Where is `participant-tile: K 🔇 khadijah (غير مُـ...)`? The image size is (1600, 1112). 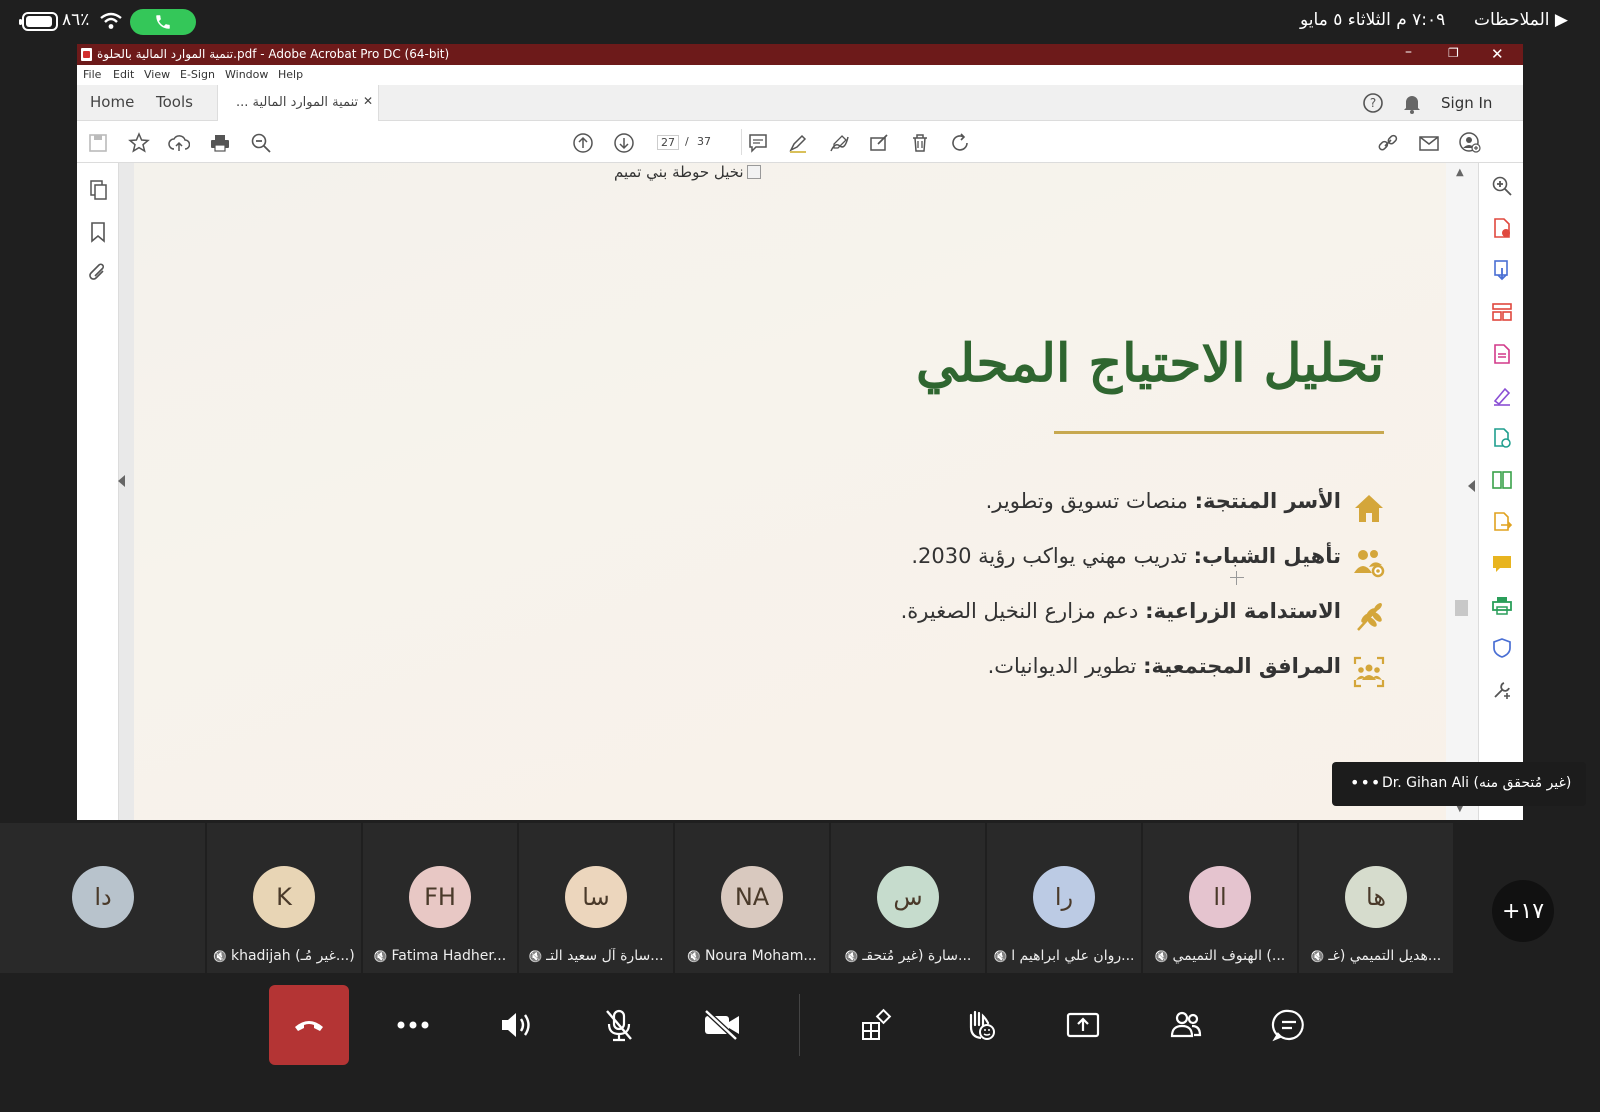 participant-tile: K 🔇 khadijah (غير مُـ...) is located at coordinates (284, 898).